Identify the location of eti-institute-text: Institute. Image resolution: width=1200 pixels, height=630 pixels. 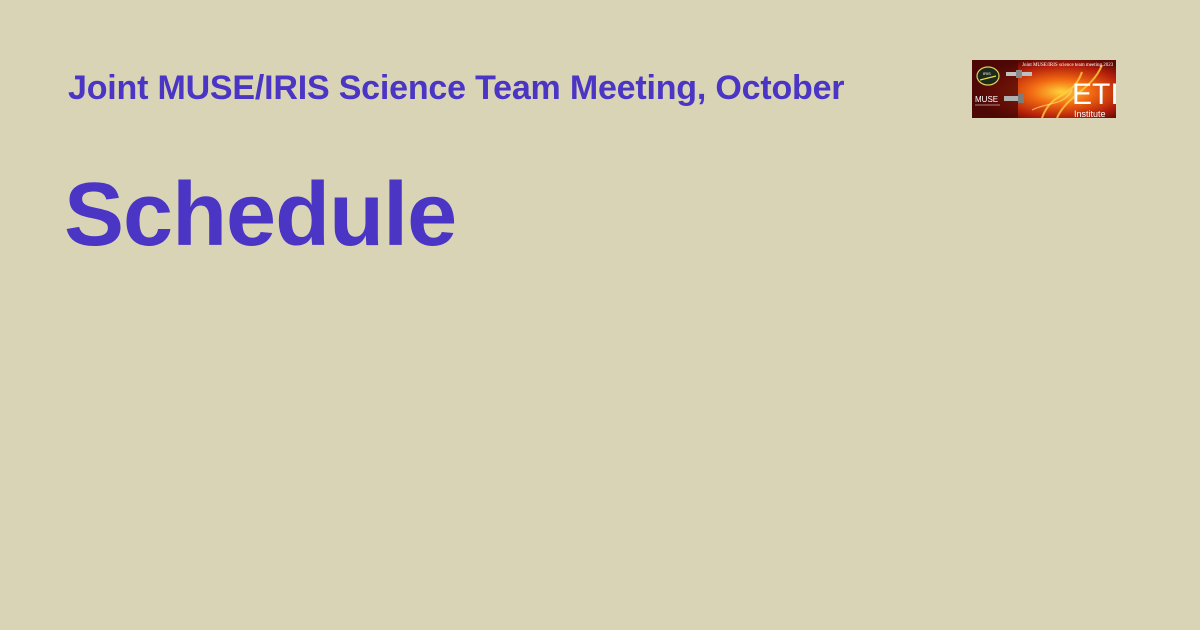
(1090, 113).